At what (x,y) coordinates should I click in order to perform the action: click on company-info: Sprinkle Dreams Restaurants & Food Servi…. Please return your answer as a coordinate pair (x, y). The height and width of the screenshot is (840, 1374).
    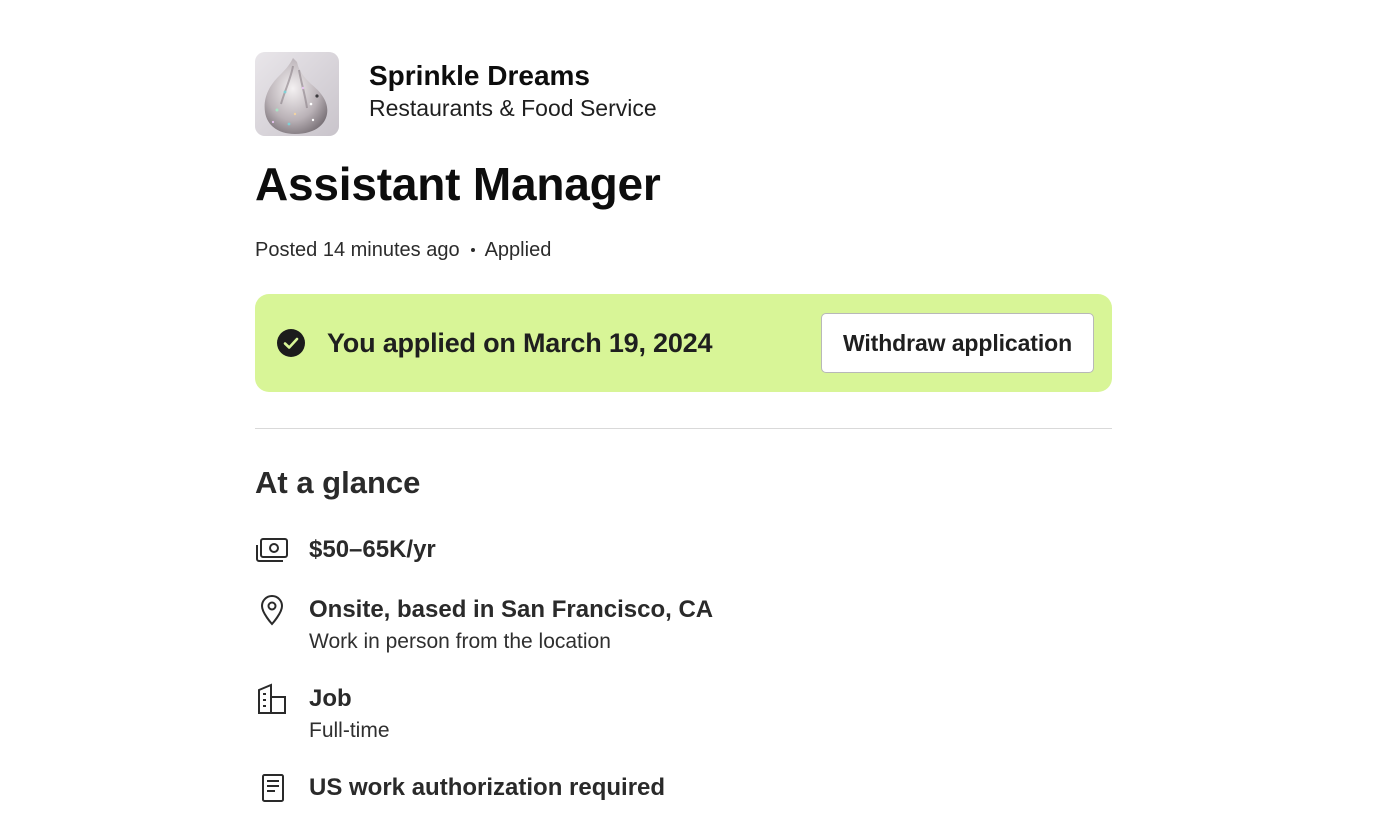
    Looking at the image, I should click on (513, 91).